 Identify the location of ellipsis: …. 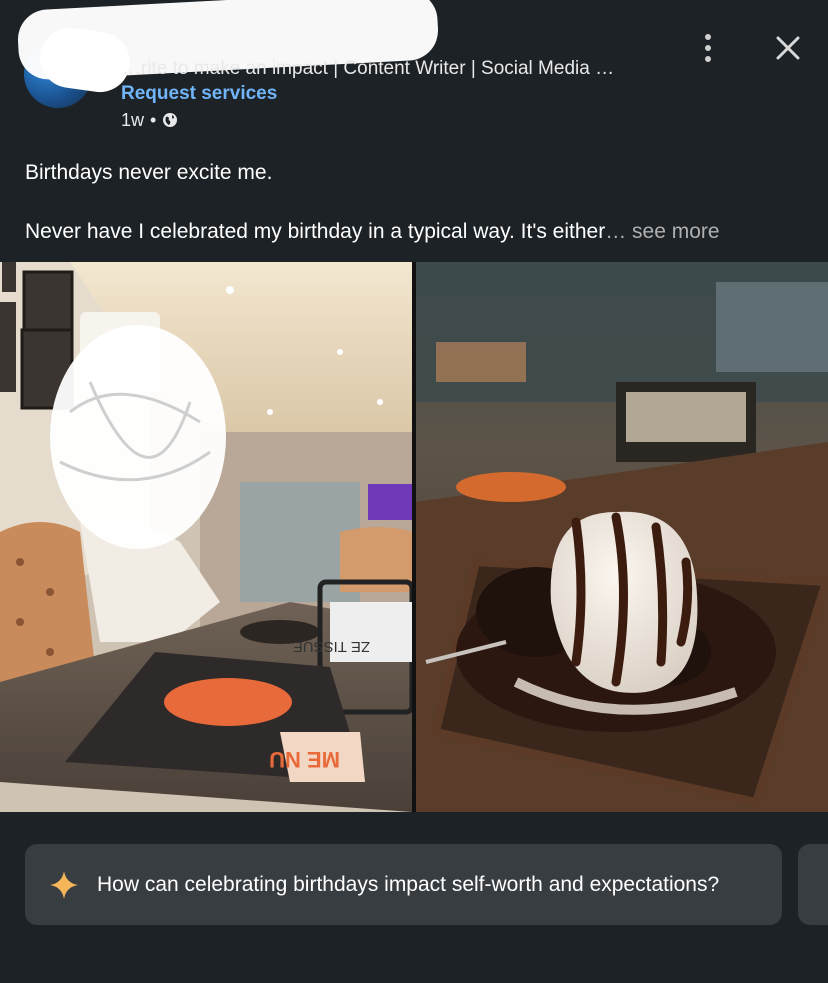
(616, 231).